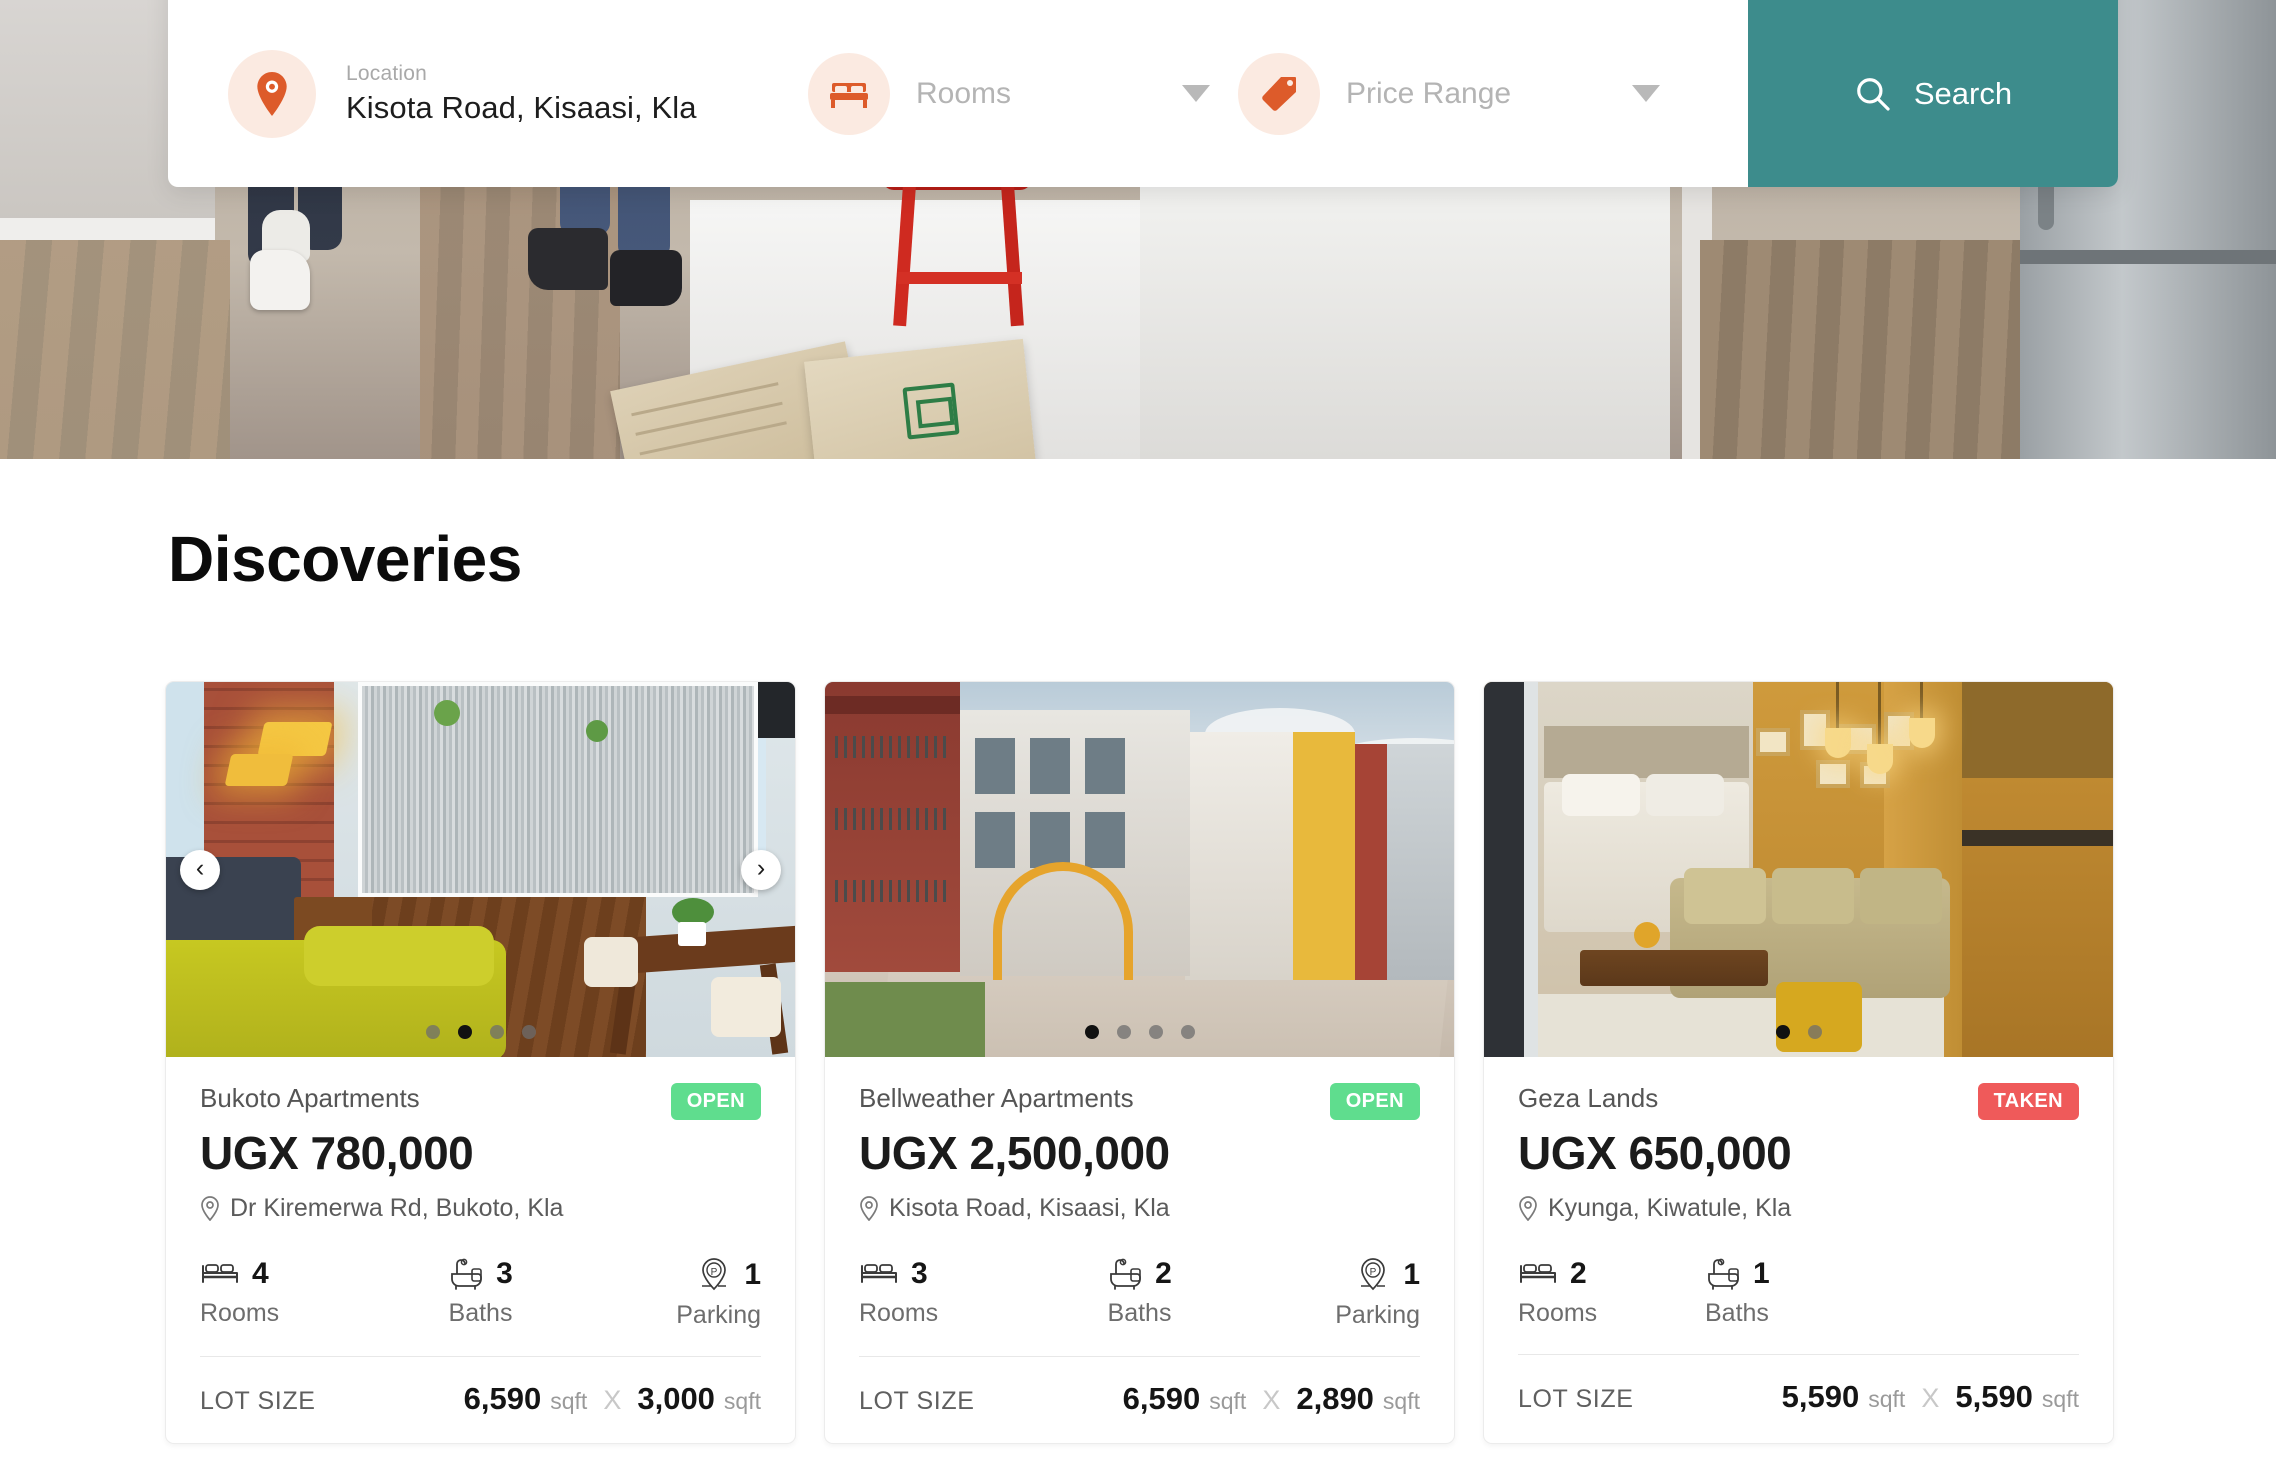  What do you see at coordinates (1994, 1396) in the screenshot?
I see `lot-height-value: 5,590` at bounding box center [1994, 1396].